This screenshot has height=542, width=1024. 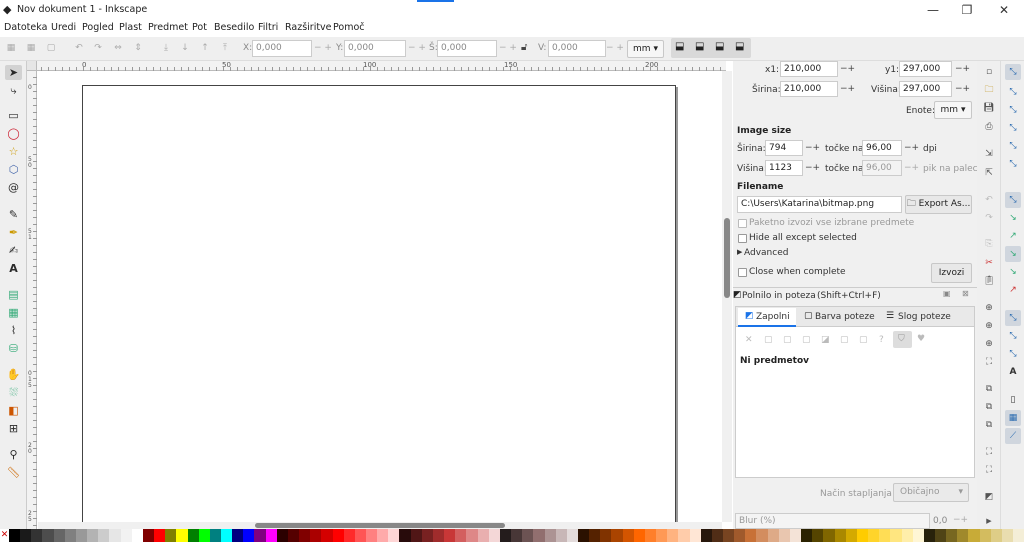 I want to click on menu-filters: Filtri, so click(x=268, y=27).